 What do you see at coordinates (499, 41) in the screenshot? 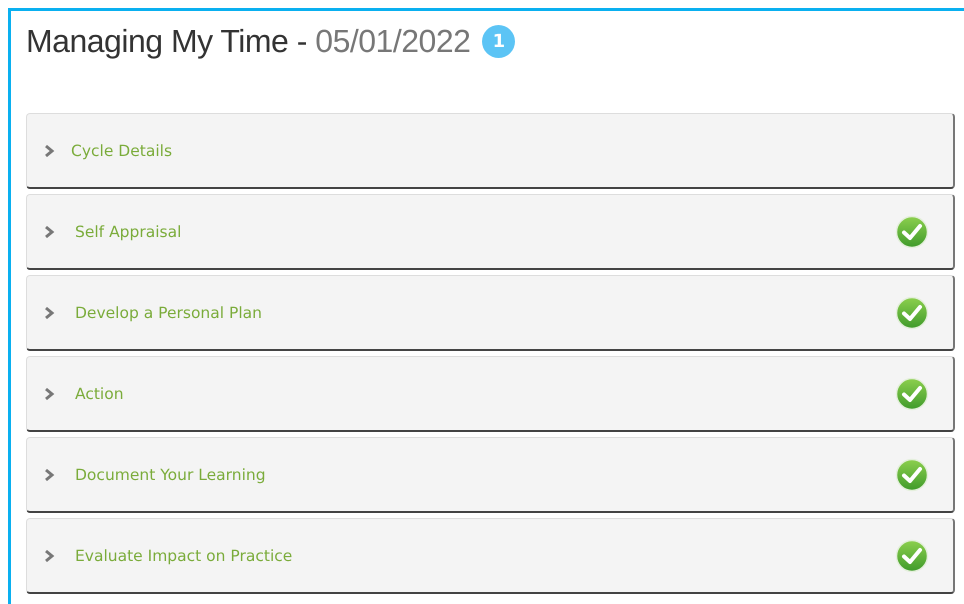
I see `count-badge: 1` at bounding box center [499, 41].